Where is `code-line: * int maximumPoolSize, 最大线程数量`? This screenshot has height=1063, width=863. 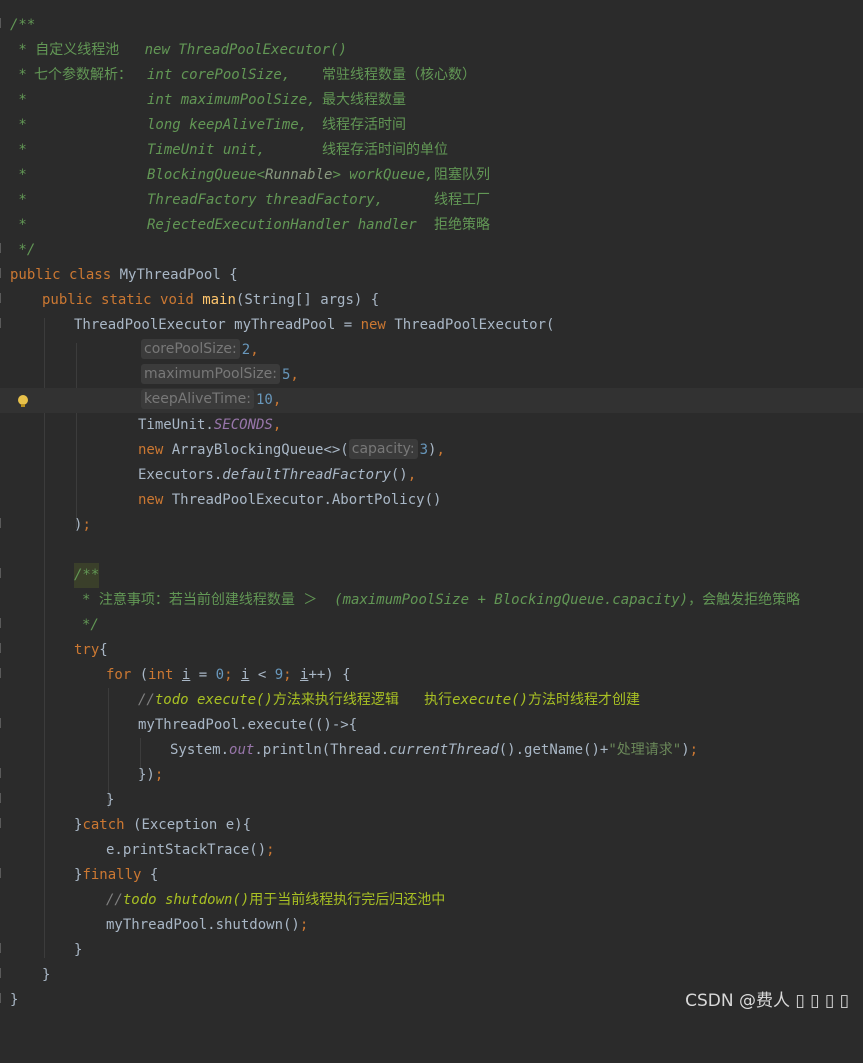
code-line: * int maximumPoolSize, 最大线程数量 is located at coordinates (431, 100).